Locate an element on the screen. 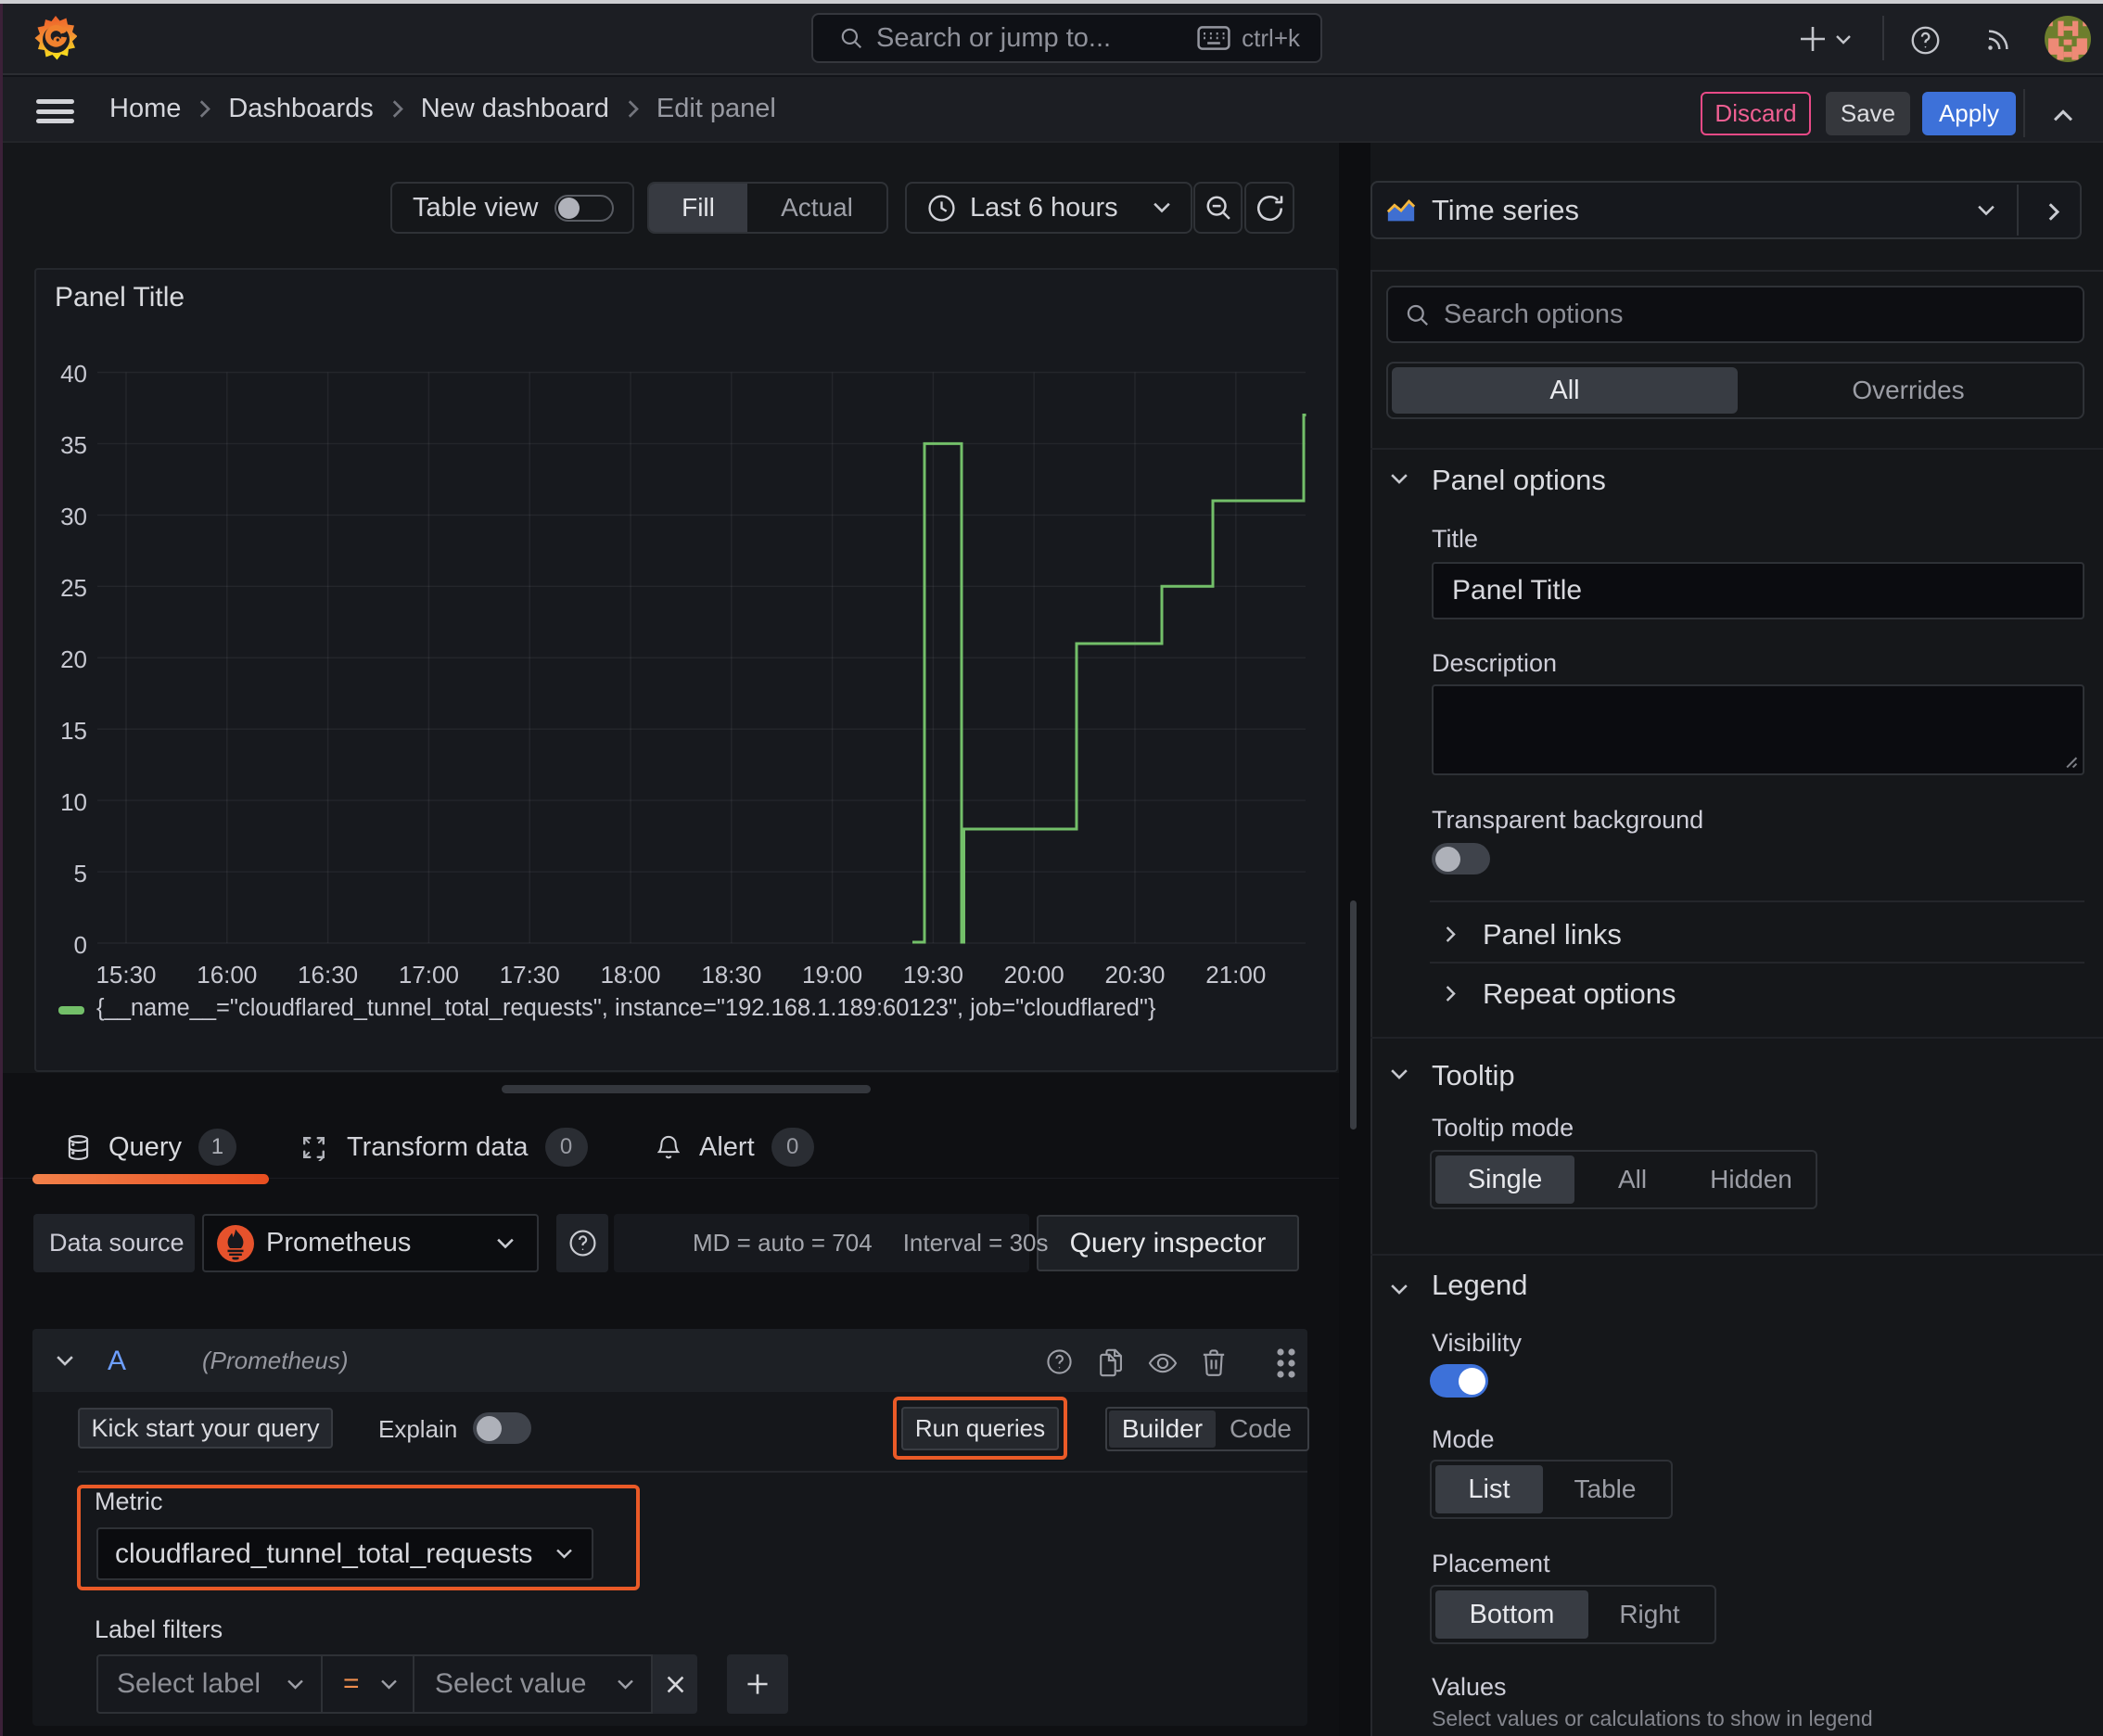 The height and width of the screenshot is (1736, 2103). svg-text: 40 is located at coordinates (73, 374).